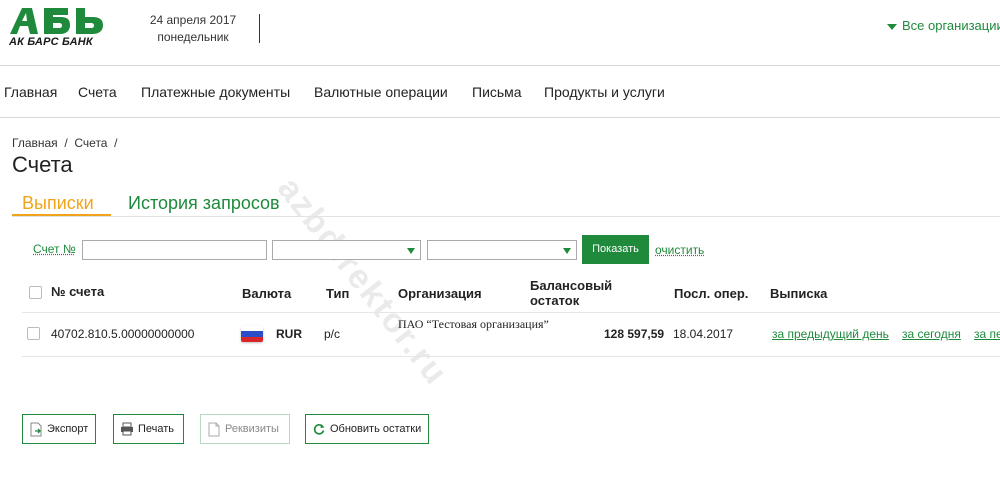  Describe the element at coordinates (193, 20) in the screenshot. I see `date: 24 апреля 2017` at that location.